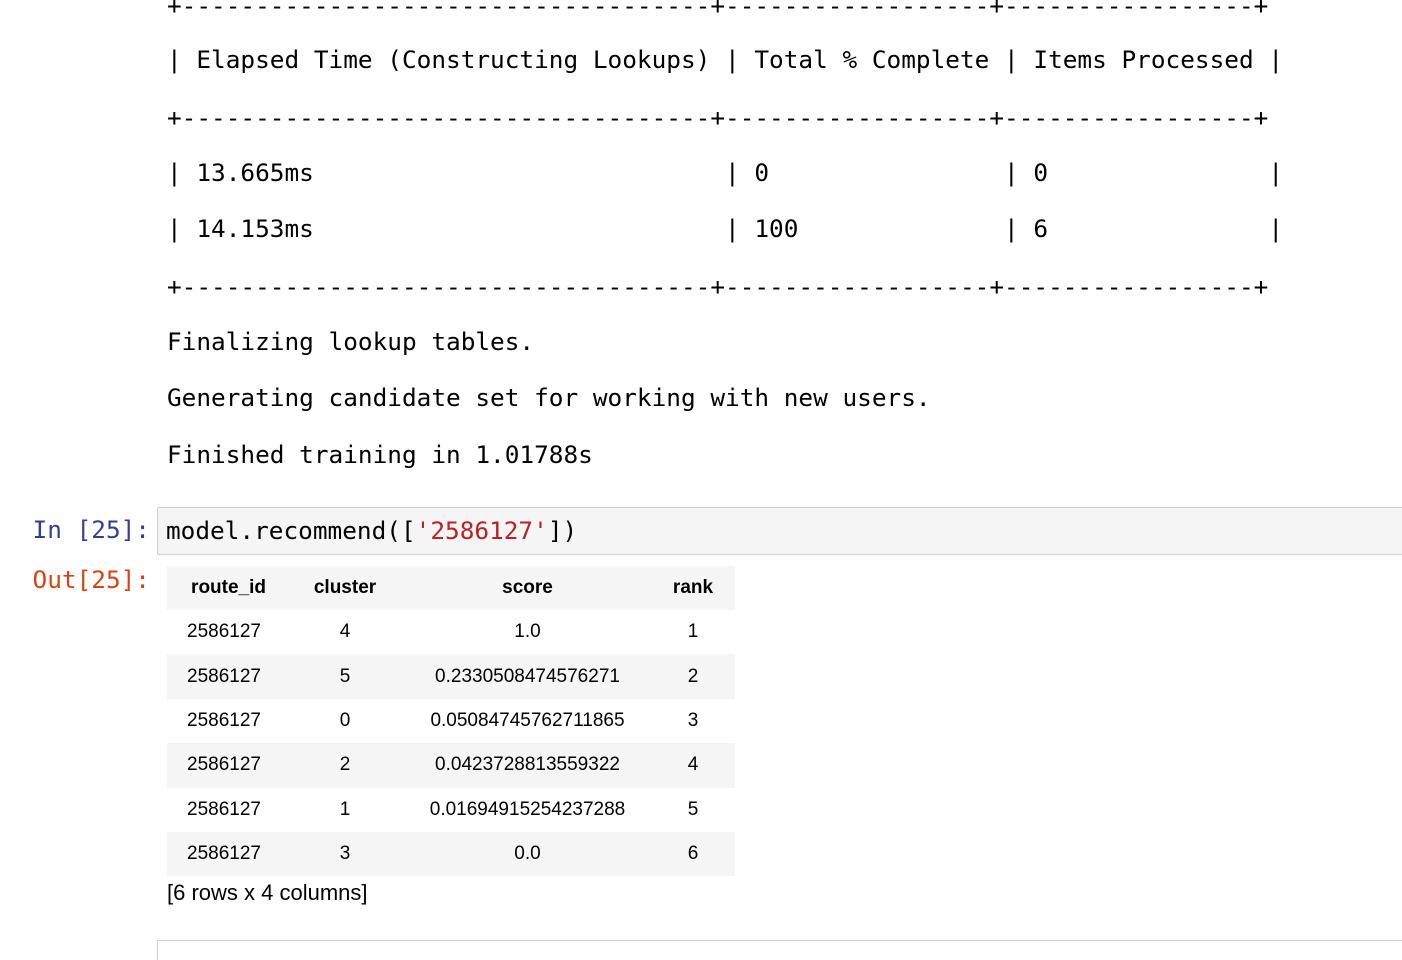 The height and width of the screenshot is (960, 1402). Describe the element at coordinates (345, 676) in the screenshot. I see `cell-cluster: 5` at that location.